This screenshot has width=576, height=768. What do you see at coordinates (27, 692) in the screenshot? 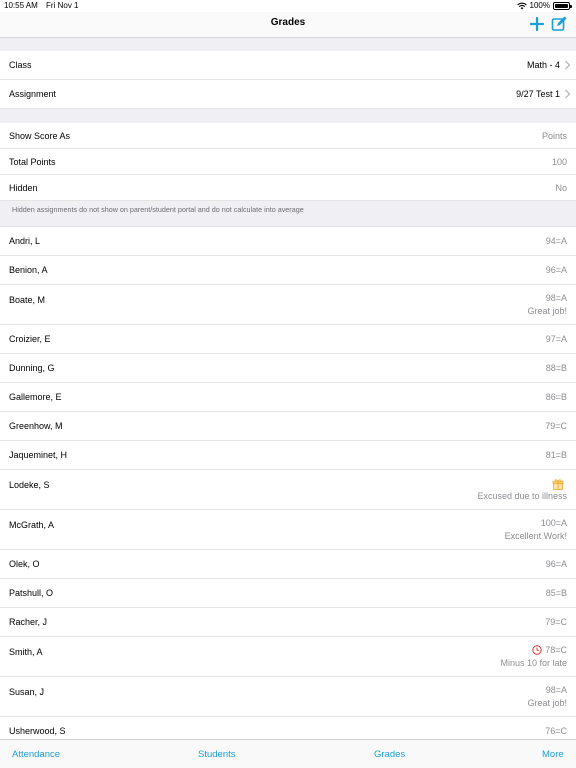
I see `student-name: Susan, J` at bounding box center [27, 692].